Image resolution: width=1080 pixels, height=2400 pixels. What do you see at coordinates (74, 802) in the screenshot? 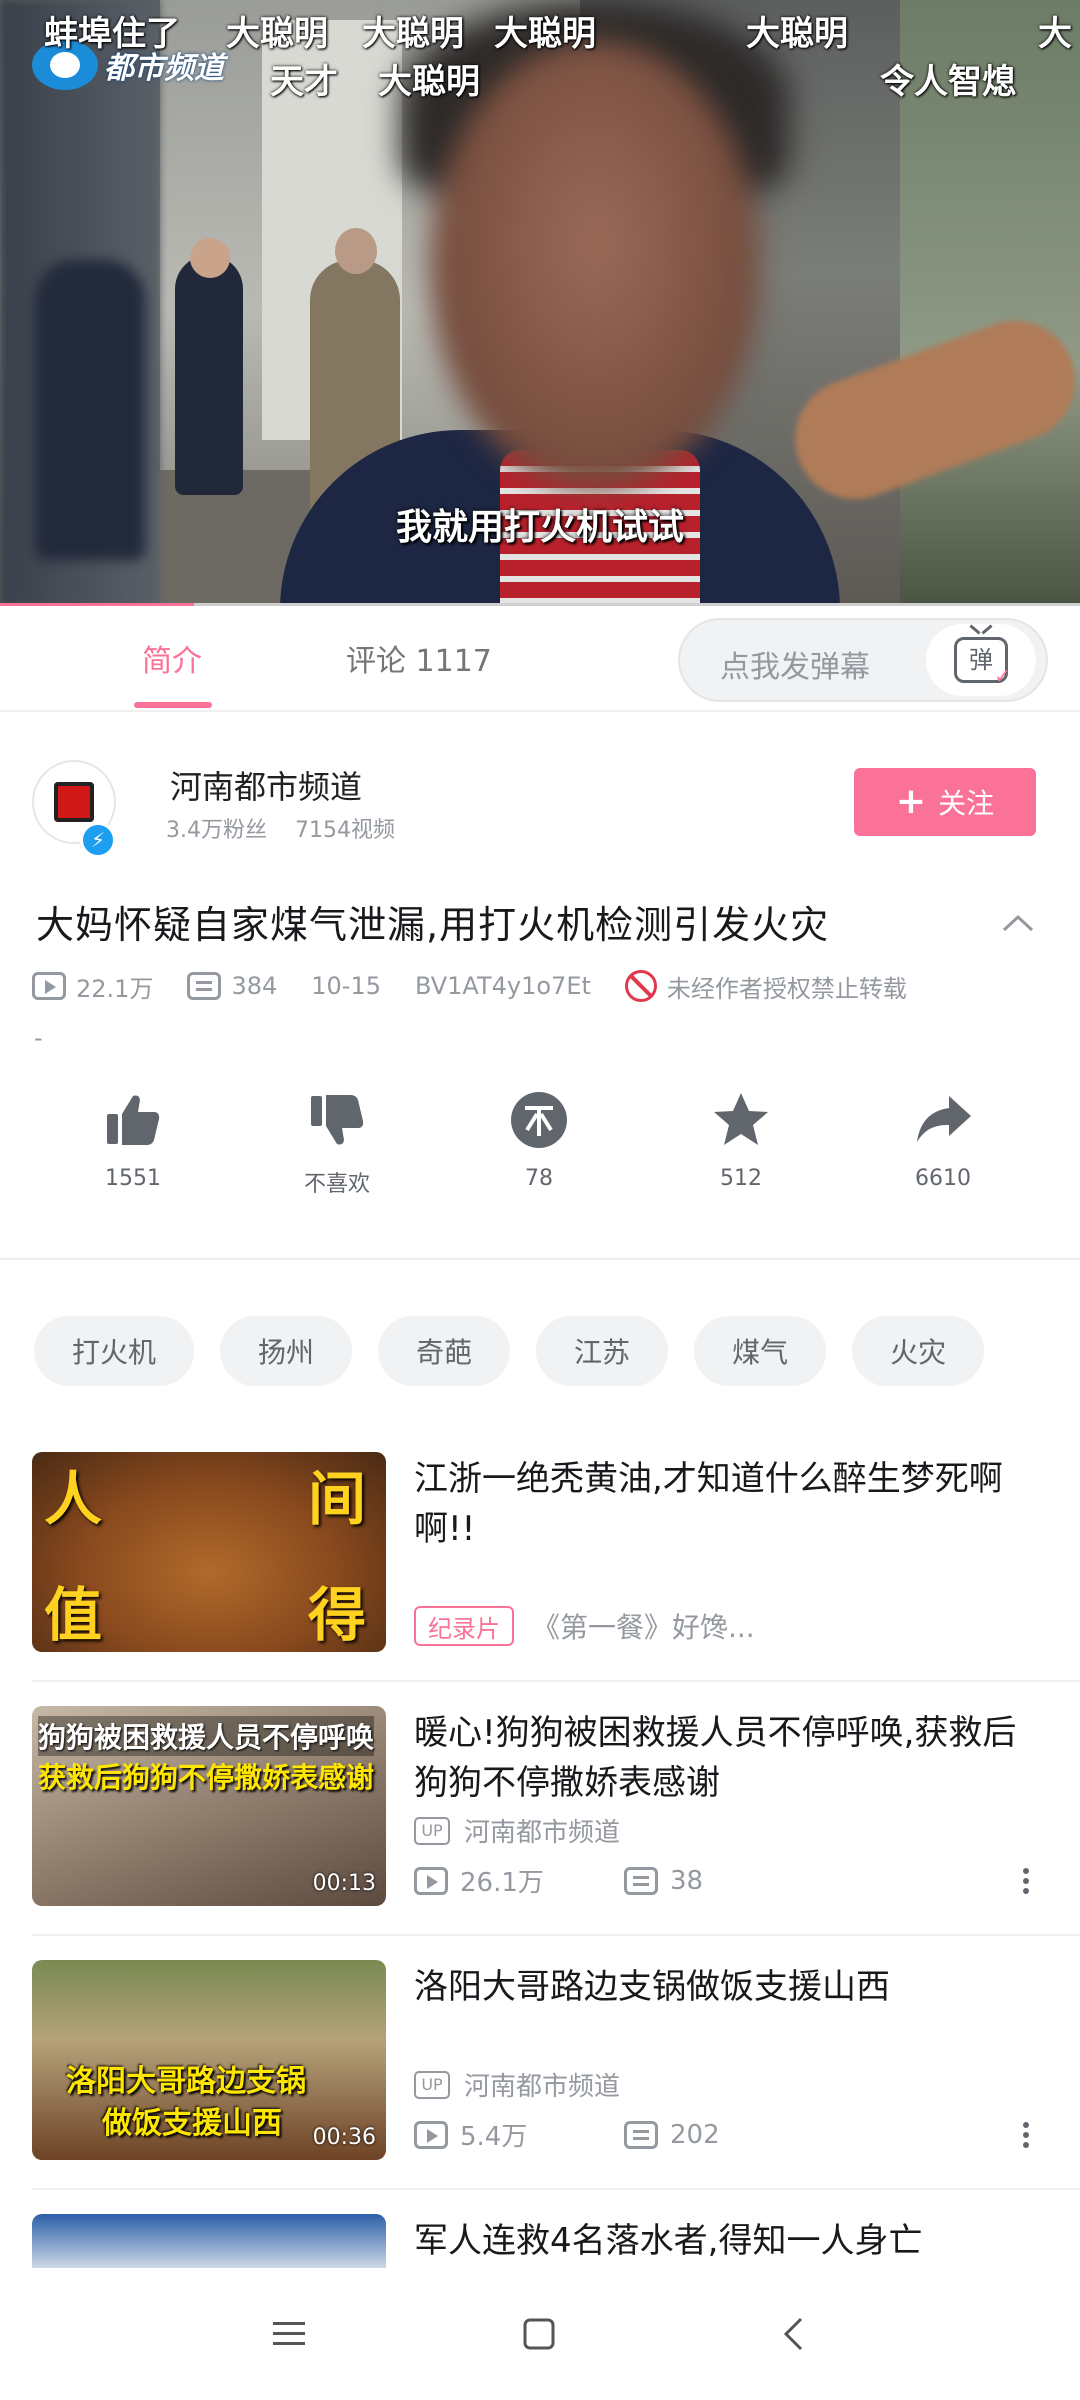
I see `avatar-logo` at bounding box center [74, 802].